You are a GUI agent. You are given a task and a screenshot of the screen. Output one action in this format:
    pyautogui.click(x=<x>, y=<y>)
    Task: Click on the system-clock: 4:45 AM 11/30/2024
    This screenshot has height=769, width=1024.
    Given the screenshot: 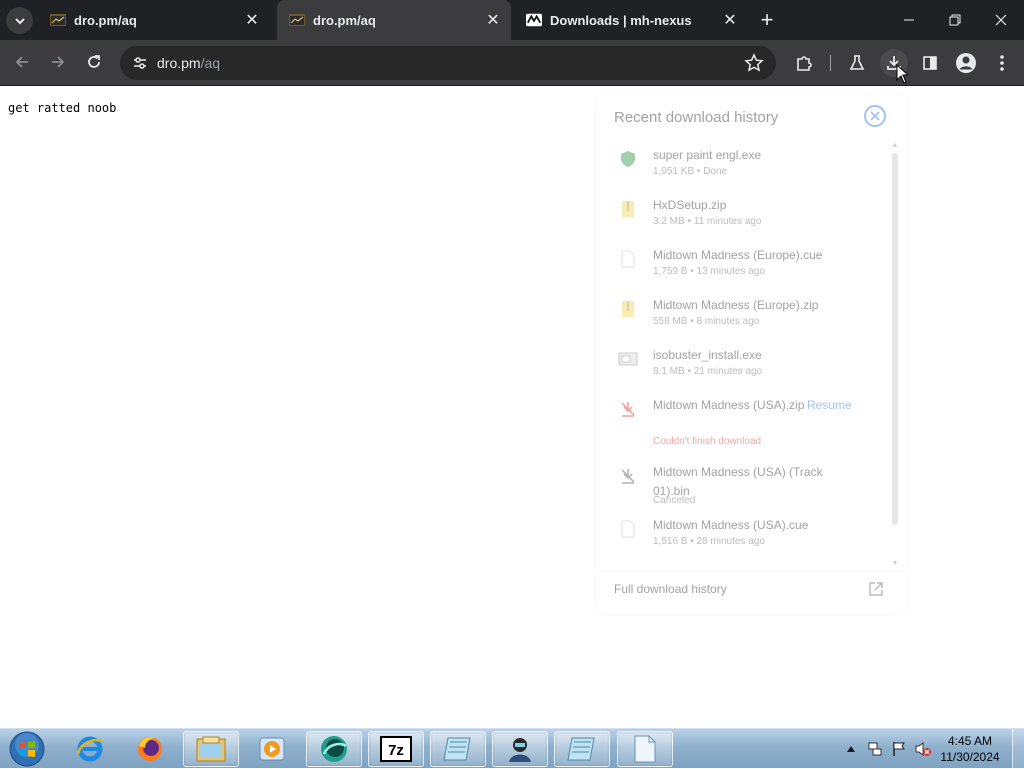 What is the action you would take?
    pyautogui.click(x=970, y=749)
    